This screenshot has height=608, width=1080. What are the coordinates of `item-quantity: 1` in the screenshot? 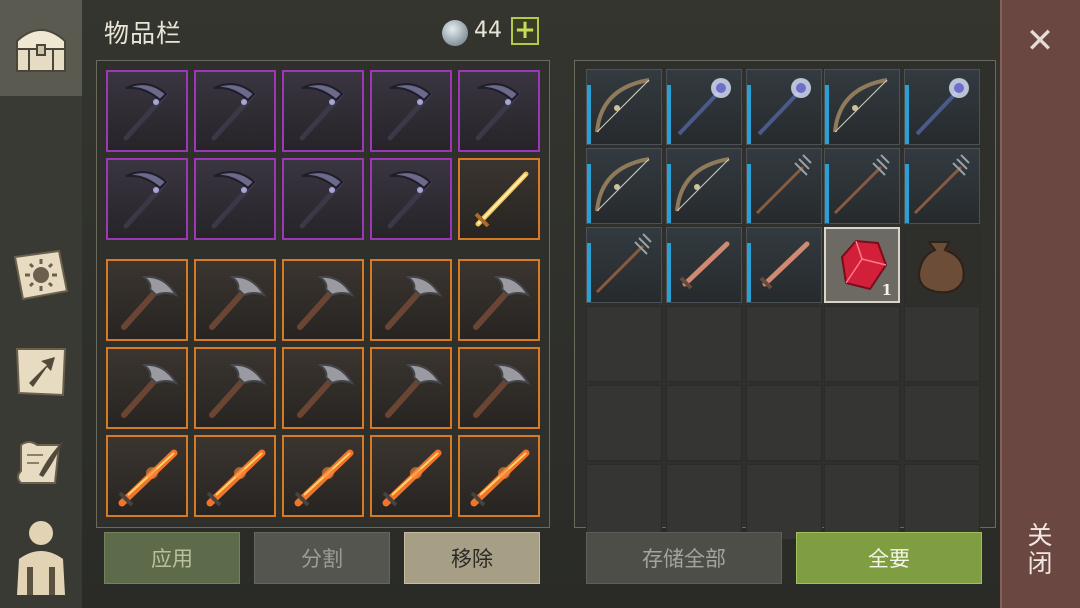 It's located at (886, 290).